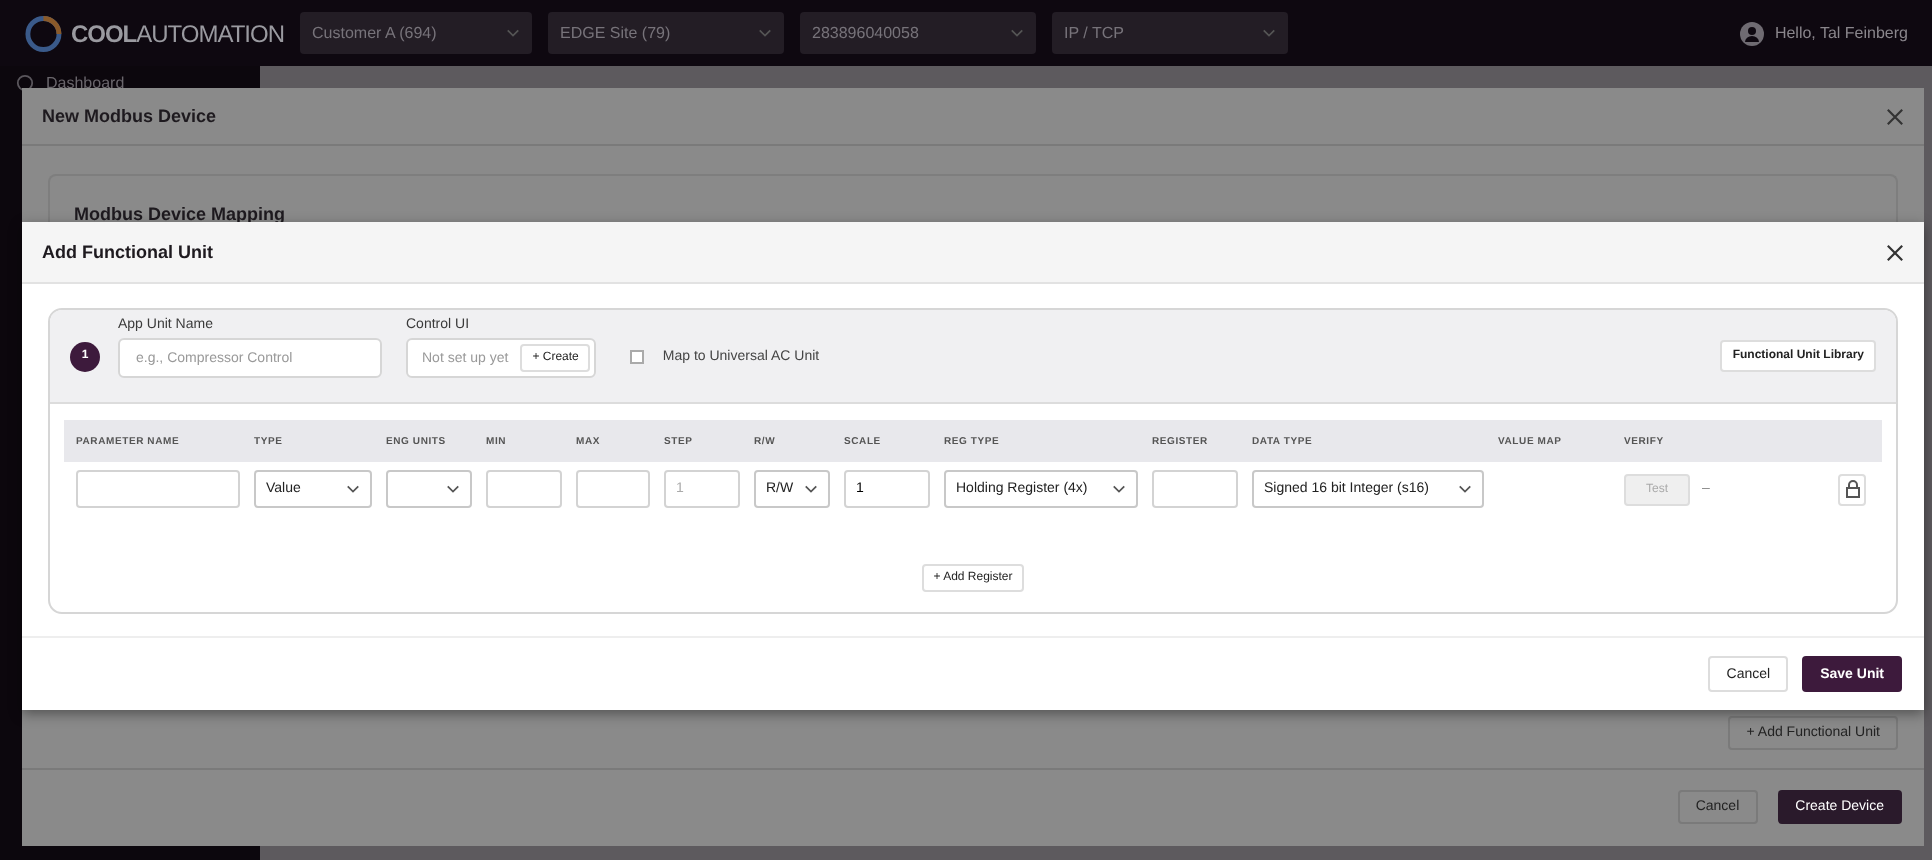 This screenshot has width=1932, height=860. I want to click on top-select: EDGE Site (79), so click(666, 33).